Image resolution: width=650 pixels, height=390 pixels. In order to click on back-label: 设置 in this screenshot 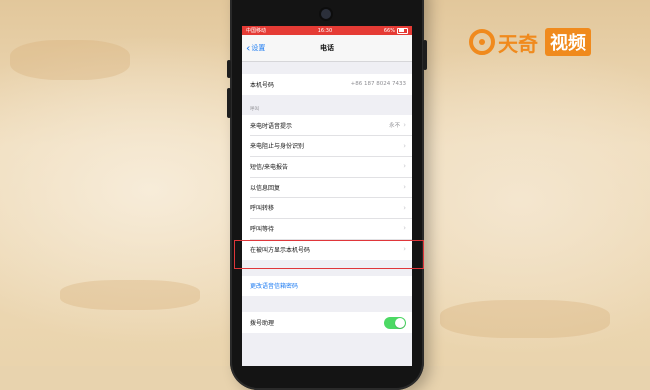, I will do `click(258, 48)`.